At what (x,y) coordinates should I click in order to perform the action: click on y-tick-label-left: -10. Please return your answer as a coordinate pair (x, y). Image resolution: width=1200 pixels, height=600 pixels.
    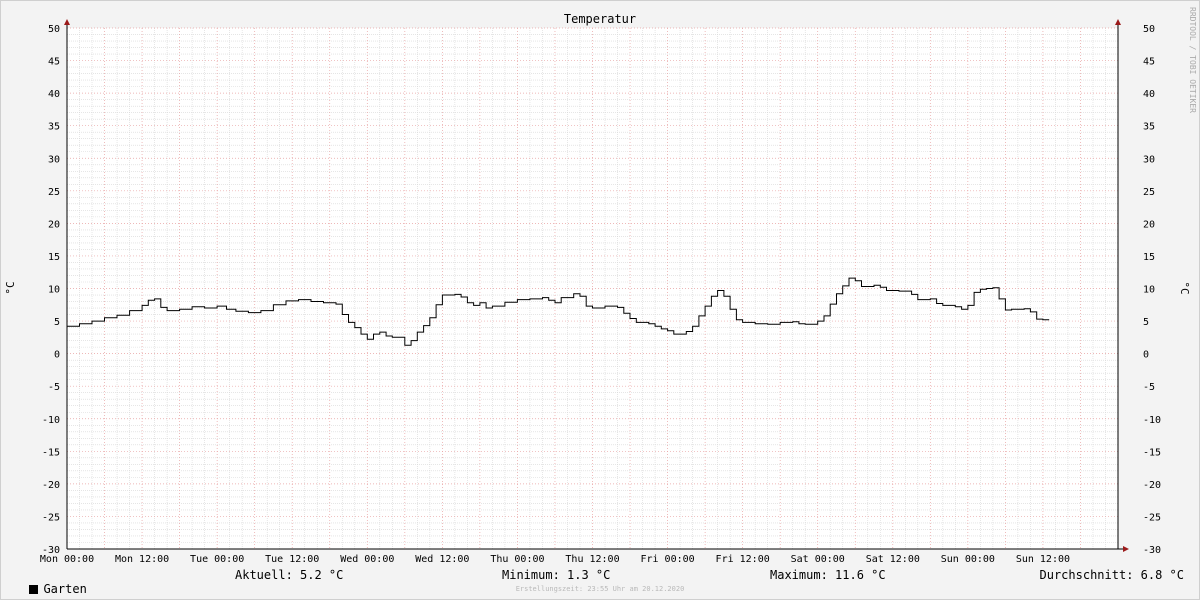
    Looking at the image, I should click on (51, 420).